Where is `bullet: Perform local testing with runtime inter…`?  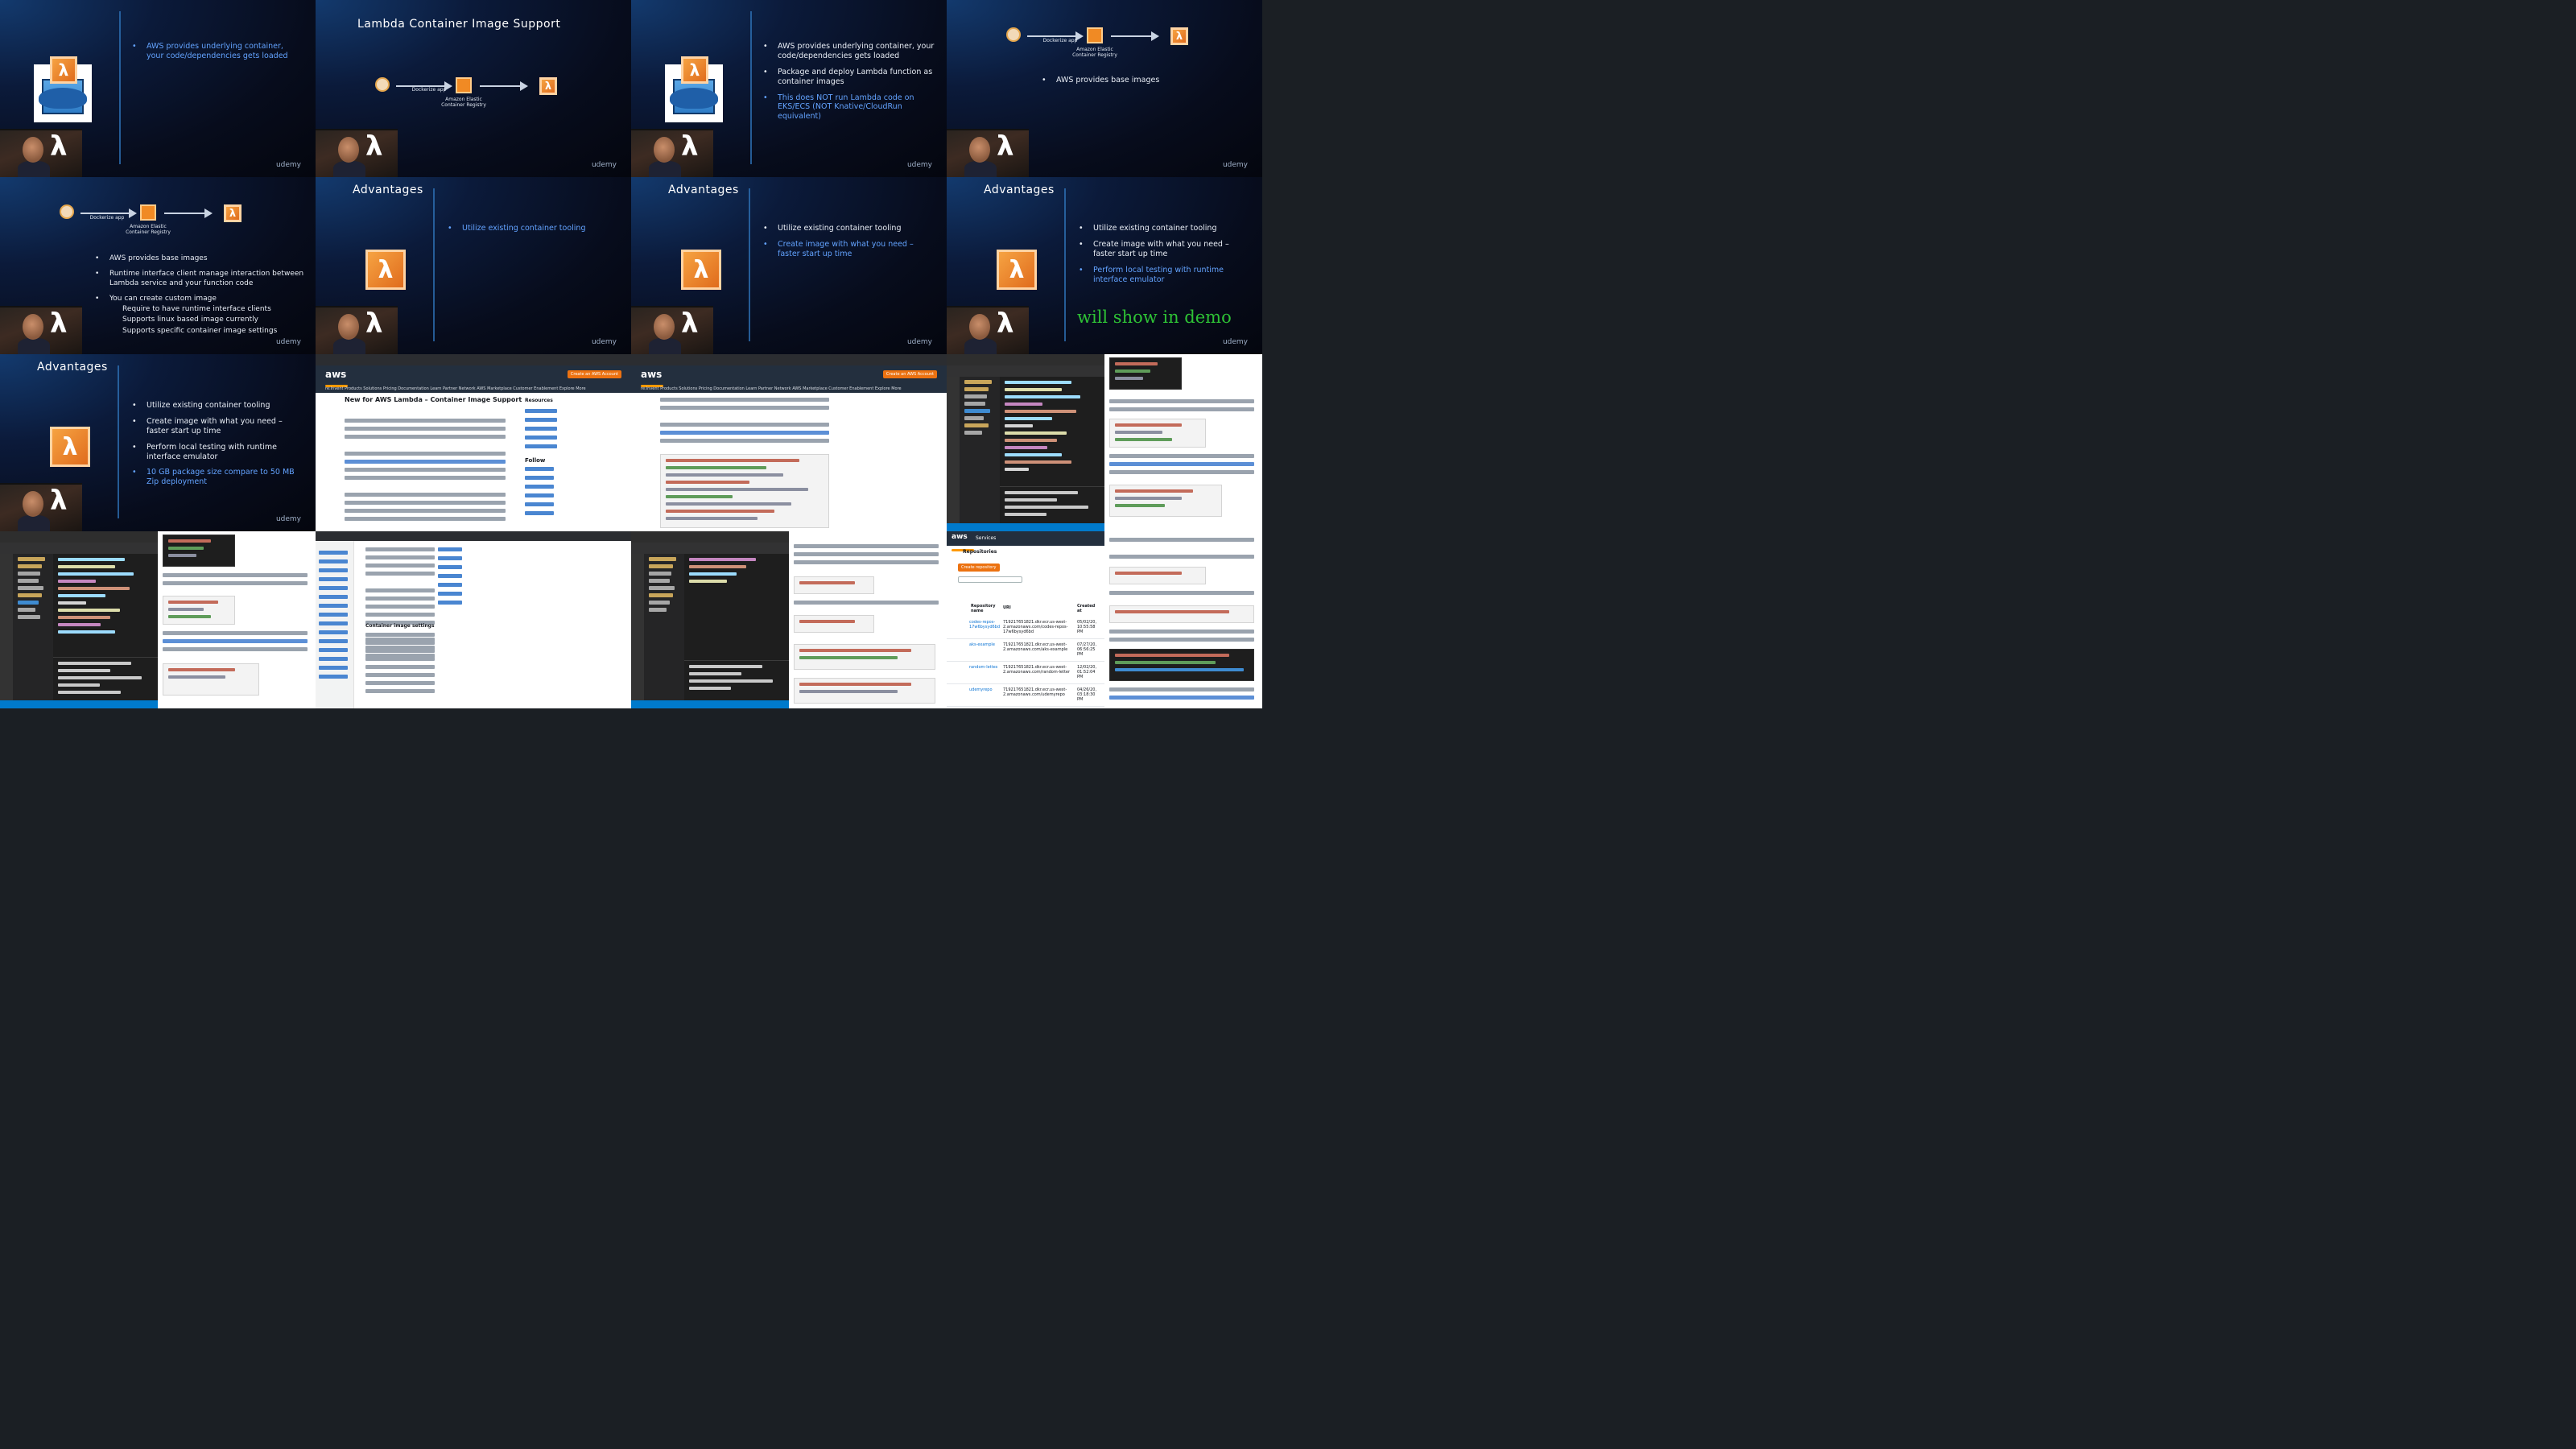 bullet: Perform local testing with runtime inter… is located at coordinates (1165, 275).